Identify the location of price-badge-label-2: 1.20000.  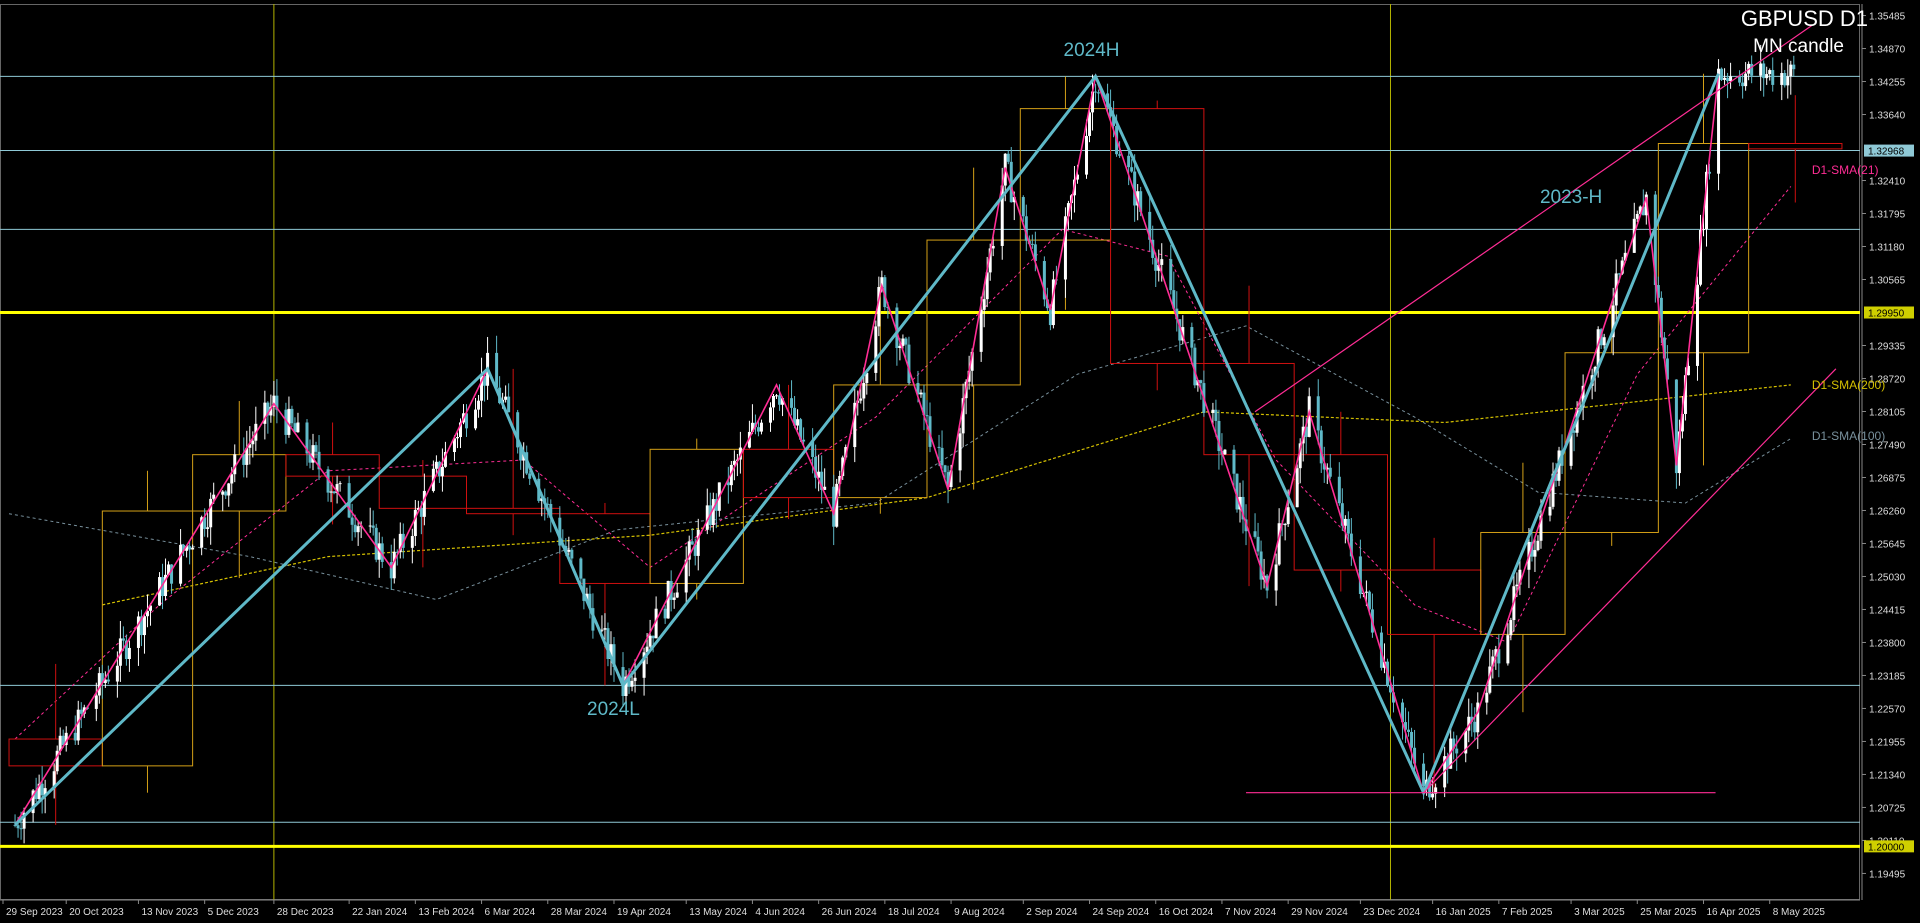
(1886, 847).